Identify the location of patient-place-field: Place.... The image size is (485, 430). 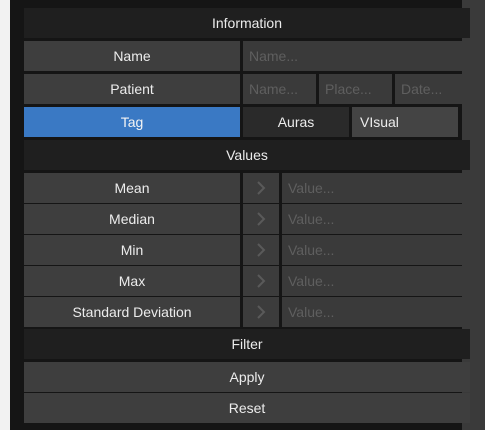
(355, 89).